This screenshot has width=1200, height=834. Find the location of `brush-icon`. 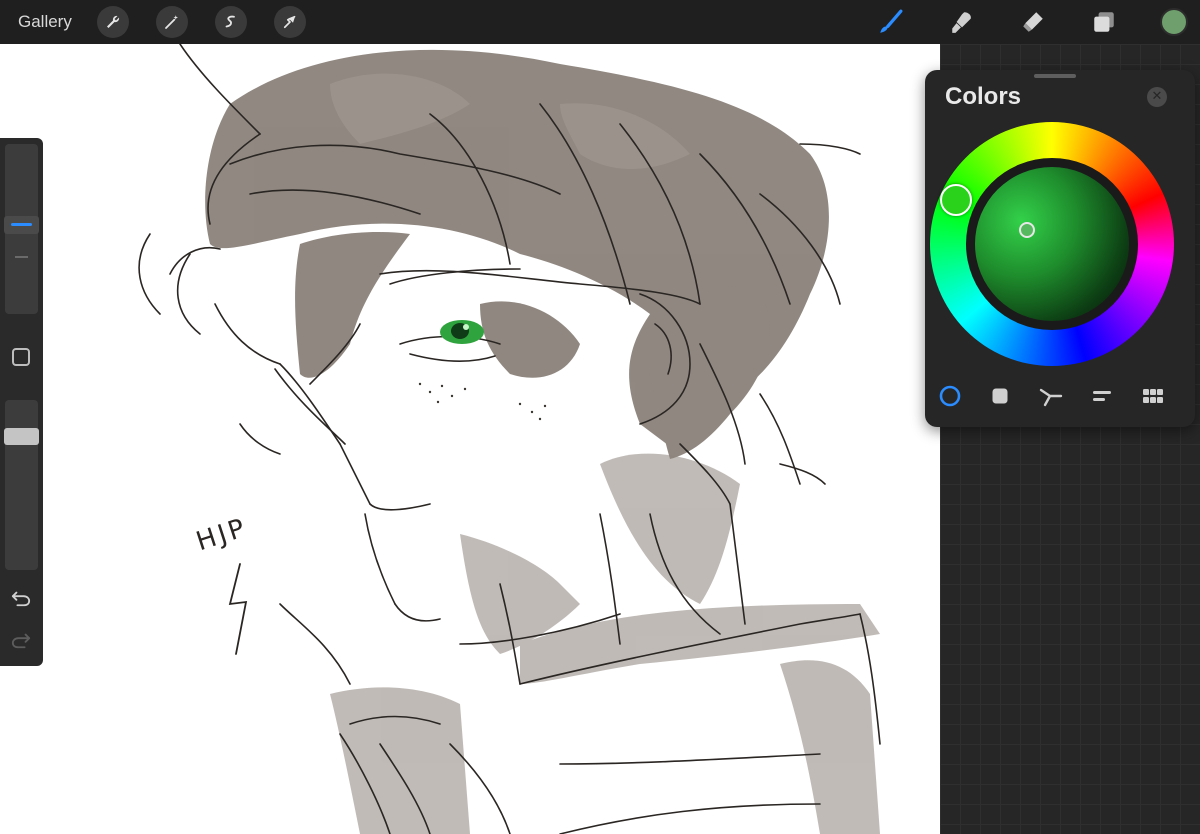

brush-icon is located at coordinates (891, 21).